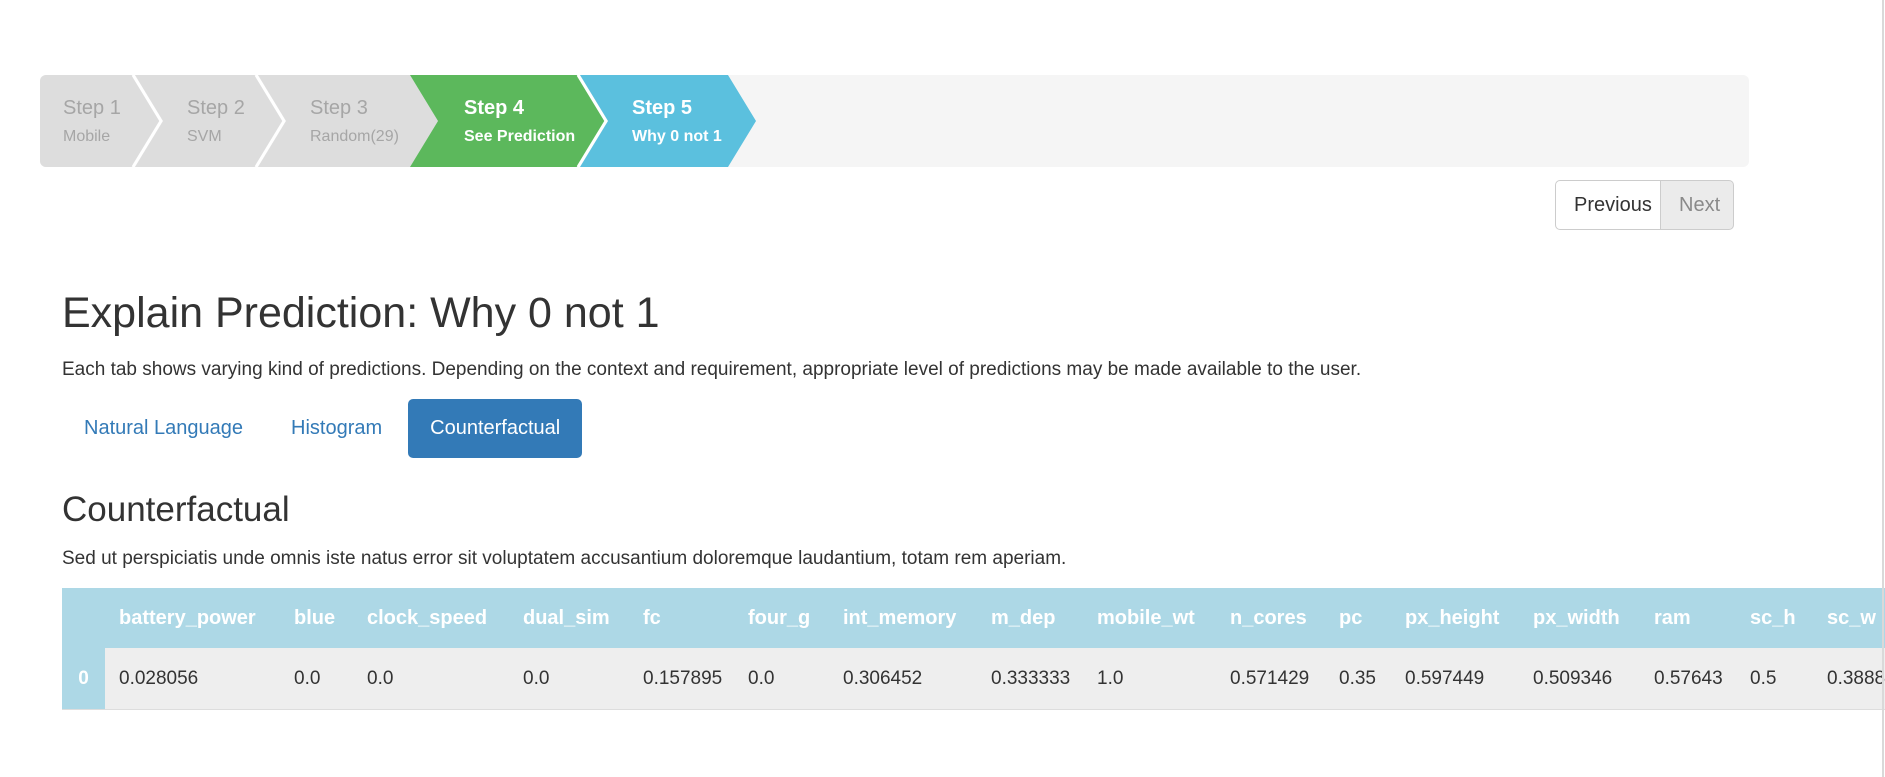 The image size is (1885, 777). I want to click on tab-histogram: Histogram, so click(336, 428).